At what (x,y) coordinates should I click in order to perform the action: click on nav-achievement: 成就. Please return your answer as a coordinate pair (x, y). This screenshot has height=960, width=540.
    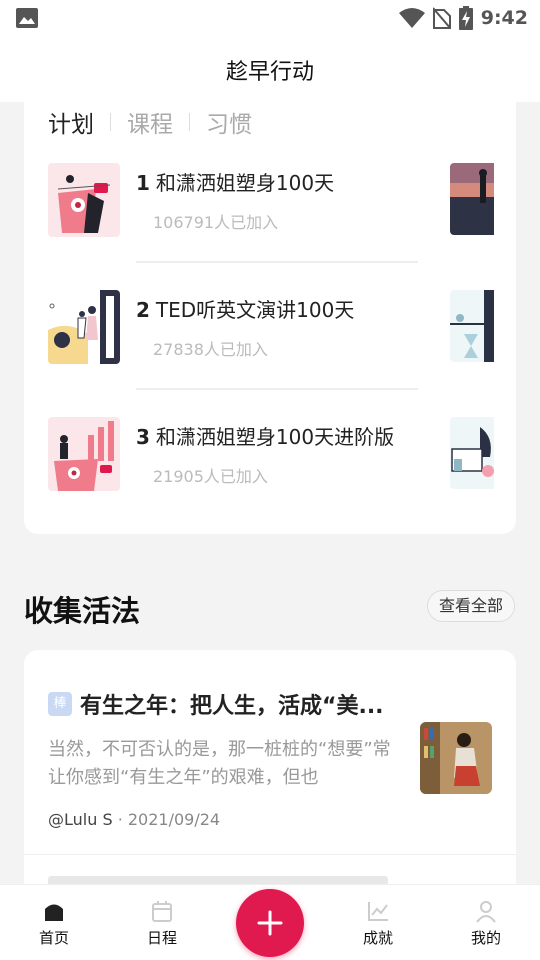
    Looking at the image, I should click on (378, 923).